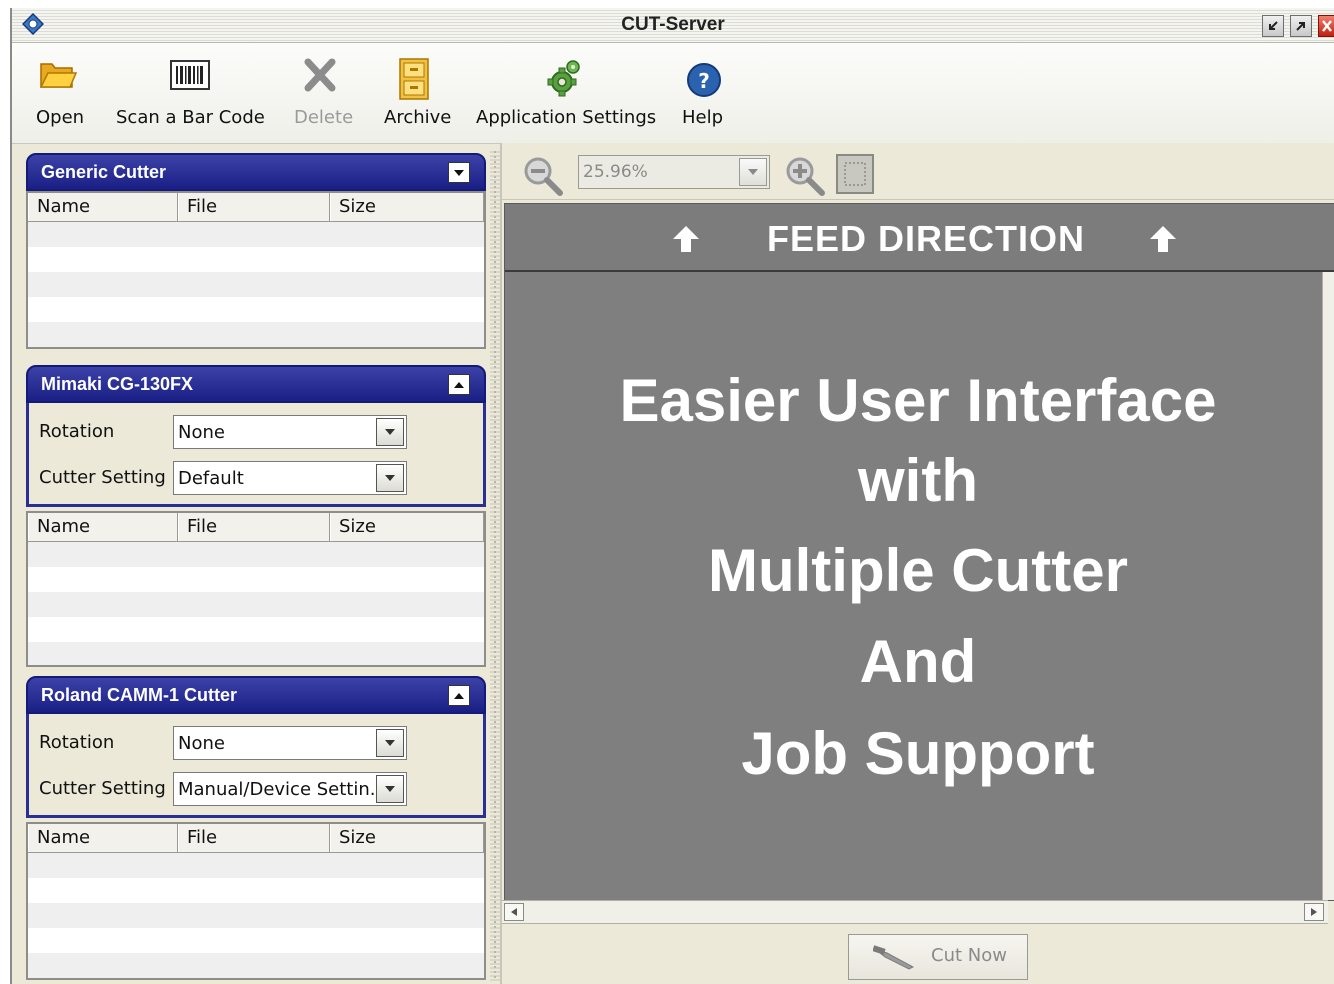  I want to click on cut-now-button: Cut Now, so click(938, 957).